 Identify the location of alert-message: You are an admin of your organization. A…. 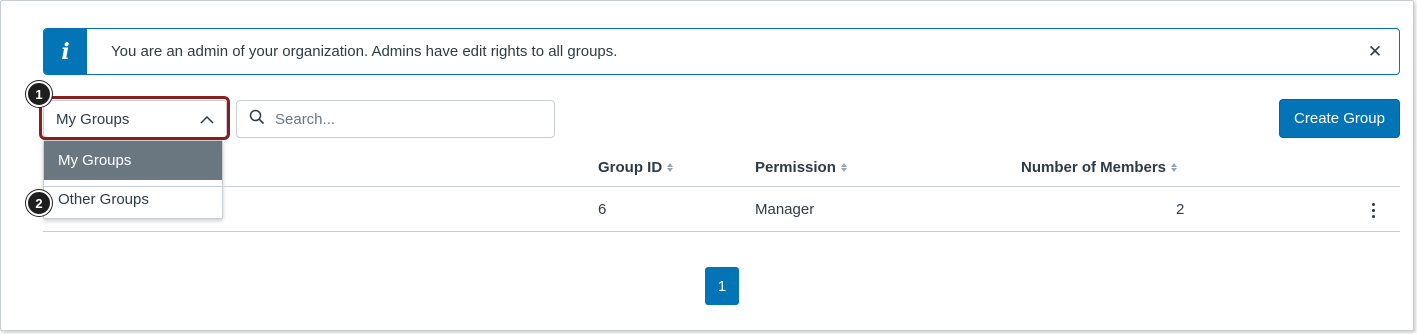
(364, 51).